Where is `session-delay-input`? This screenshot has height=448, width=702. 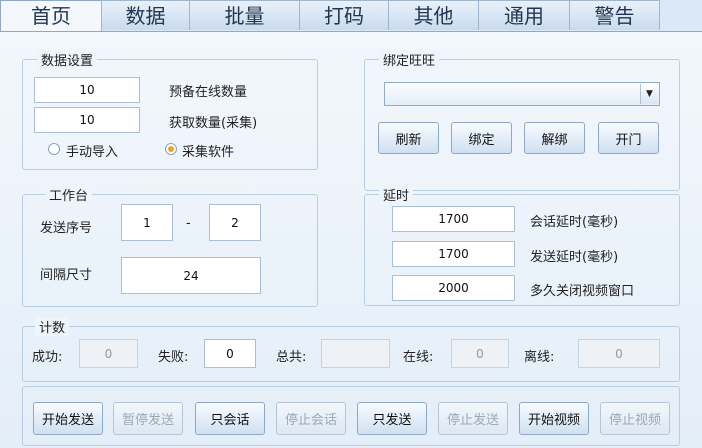
session-delay-input is located at coordinates (453, 219).